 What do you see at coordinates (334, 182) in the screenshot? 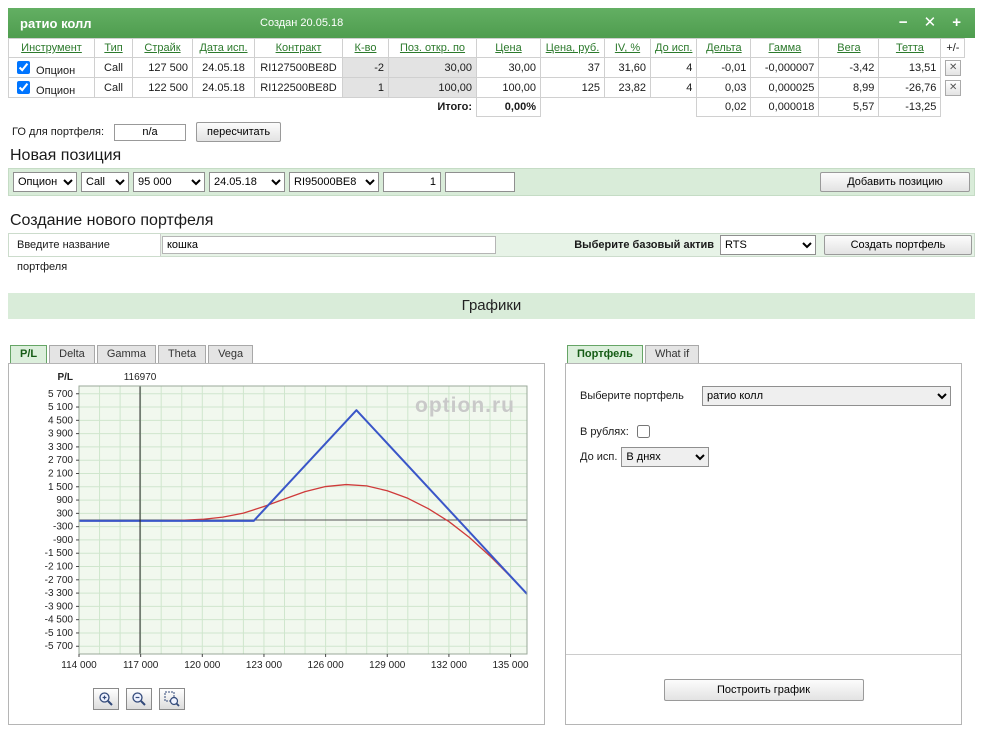
I see `contract-select: RI95000BE8` at bounding box center [334, 182].